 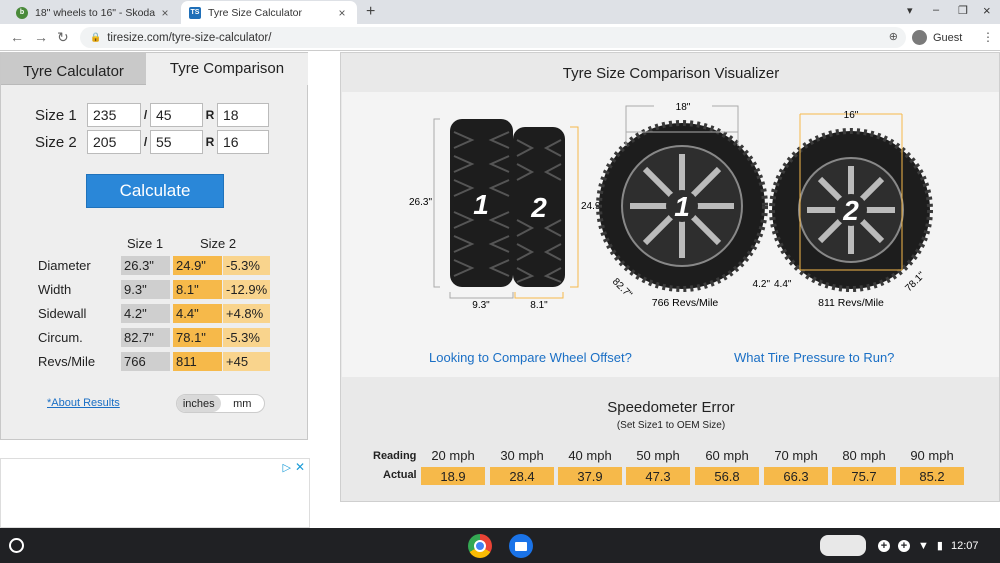 I want to click on reload-icon: ↻, so click(x=63, y=37).